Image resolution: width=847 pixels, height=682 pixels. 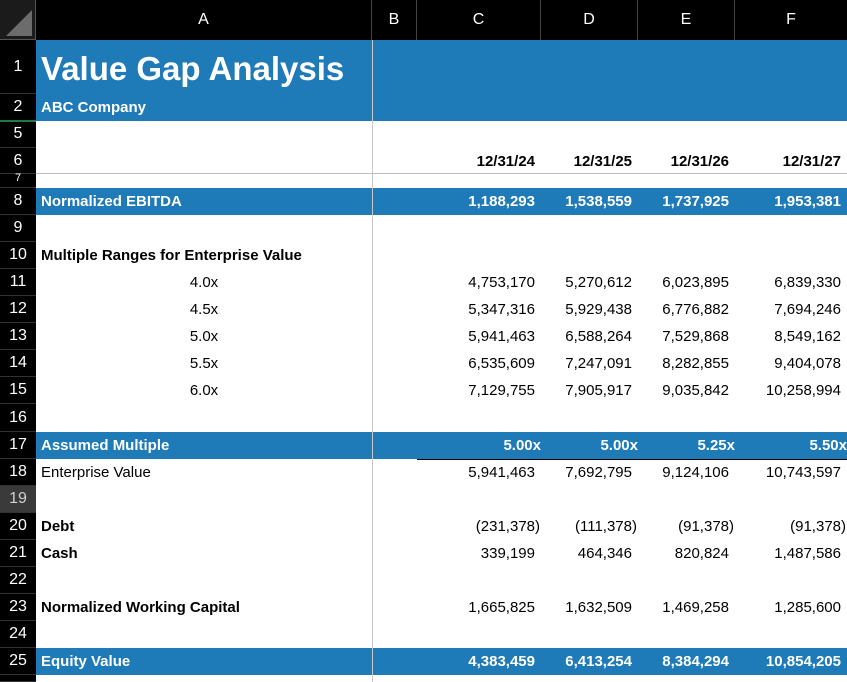 I want to click on row-header-24: 24, so click(x=18, y=634).